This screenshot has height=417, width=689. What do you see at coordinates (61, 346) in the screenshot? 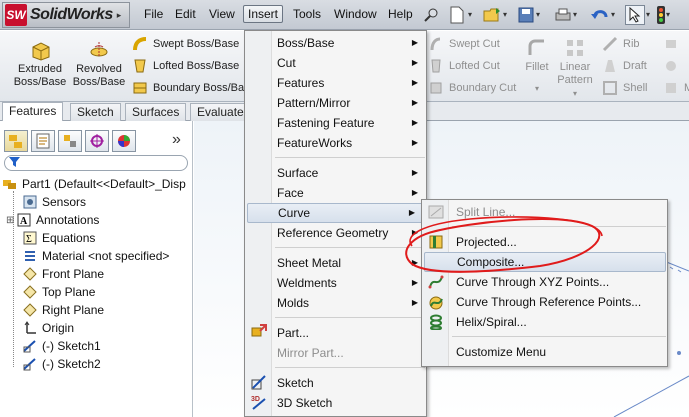
I see `tree-item-sketch1: (-) Sketch1` at bounding box center [61, 346].